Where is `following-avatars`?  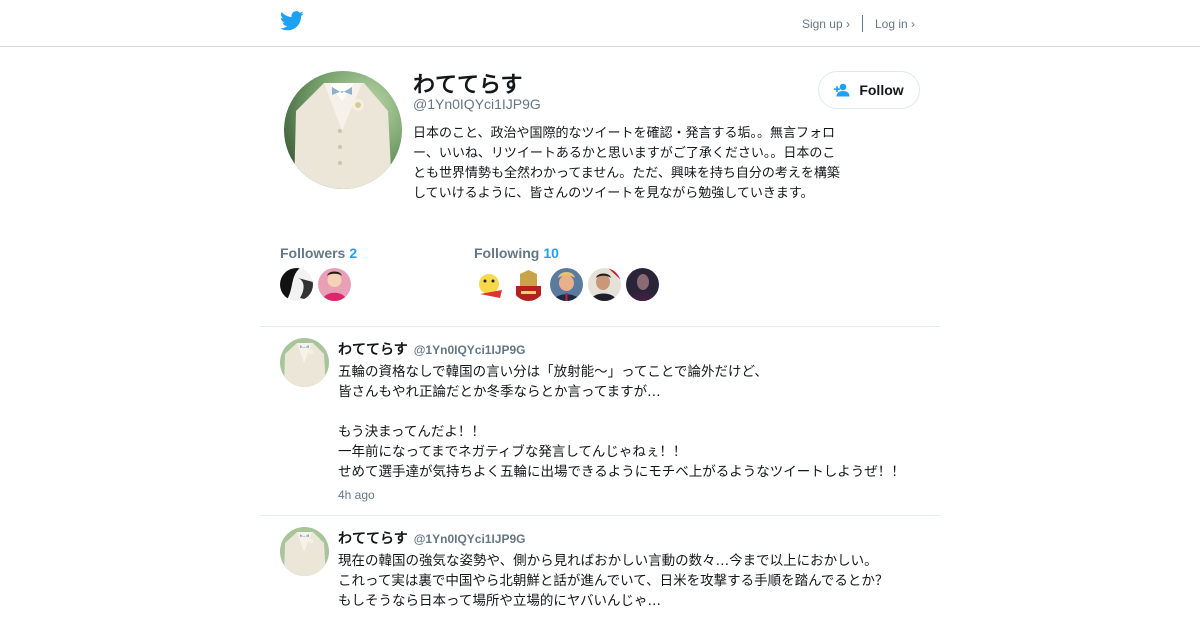 following-avatars is located at coordinates (569, 284).